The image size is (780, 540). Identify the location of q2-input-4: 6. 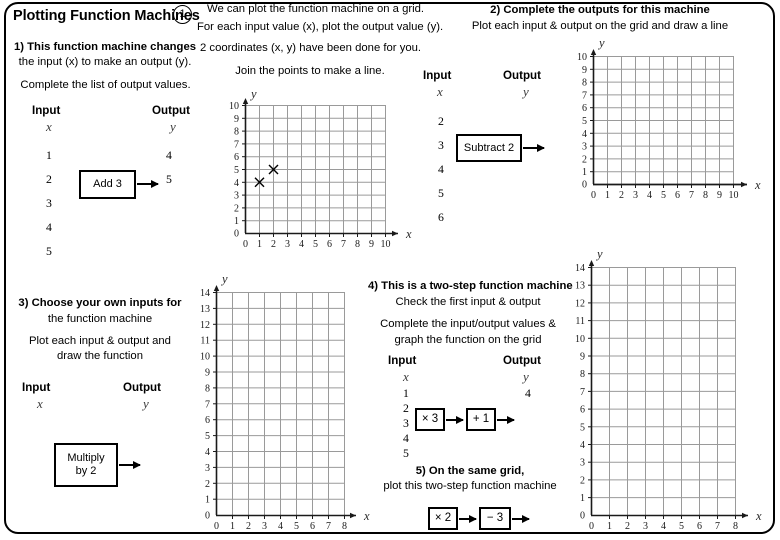
(441, 217).